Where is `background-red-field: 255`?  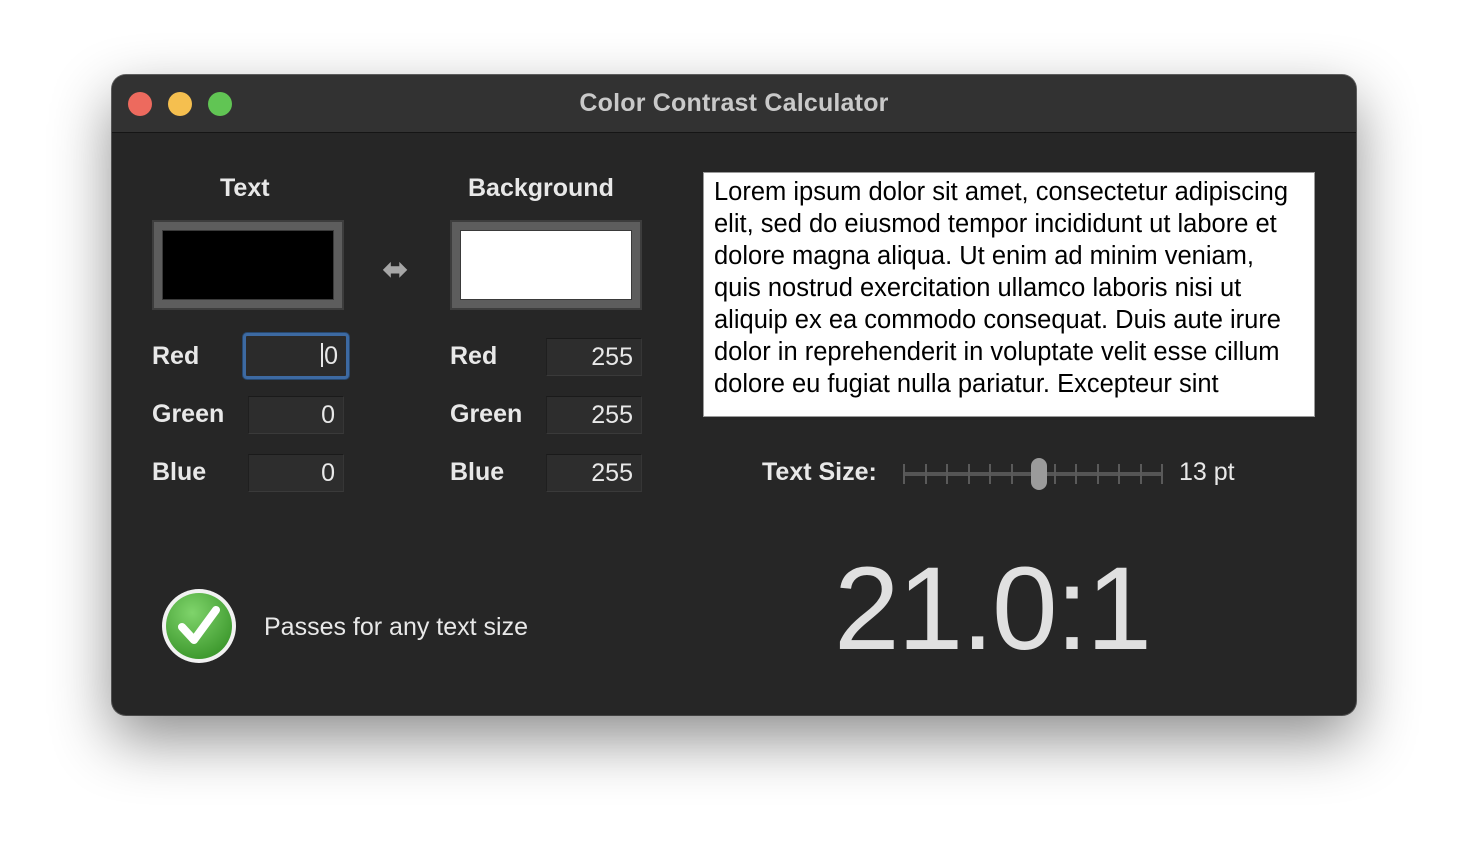 background-red-field: 255 is located at coordinates (594, 357).